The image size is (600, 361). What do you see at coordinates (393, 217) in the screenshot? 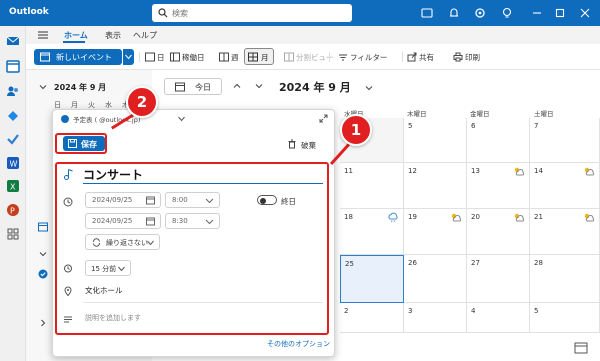
I see `rain-cloud-icon` at bounding box center [393, 217].